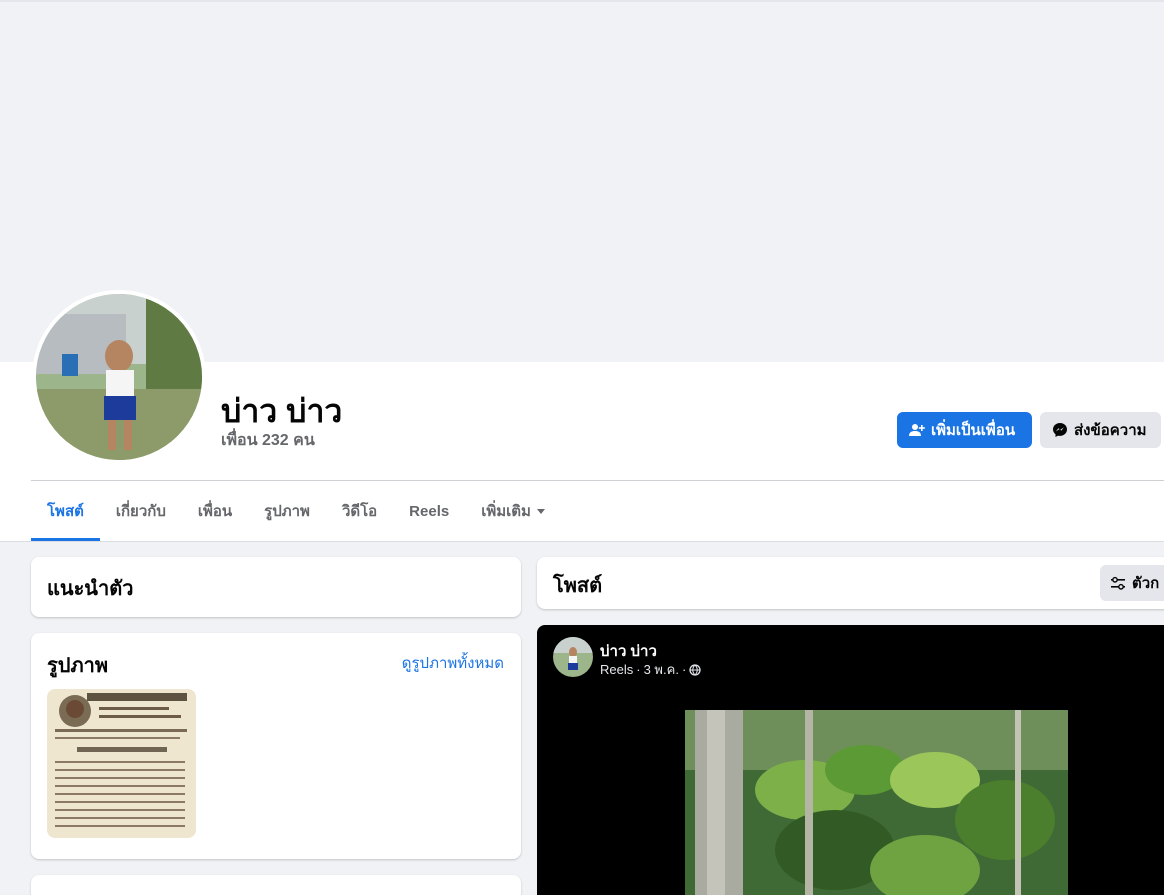  I want to click on friends-count: เพื่อน 232 คน, so click(268, 440).